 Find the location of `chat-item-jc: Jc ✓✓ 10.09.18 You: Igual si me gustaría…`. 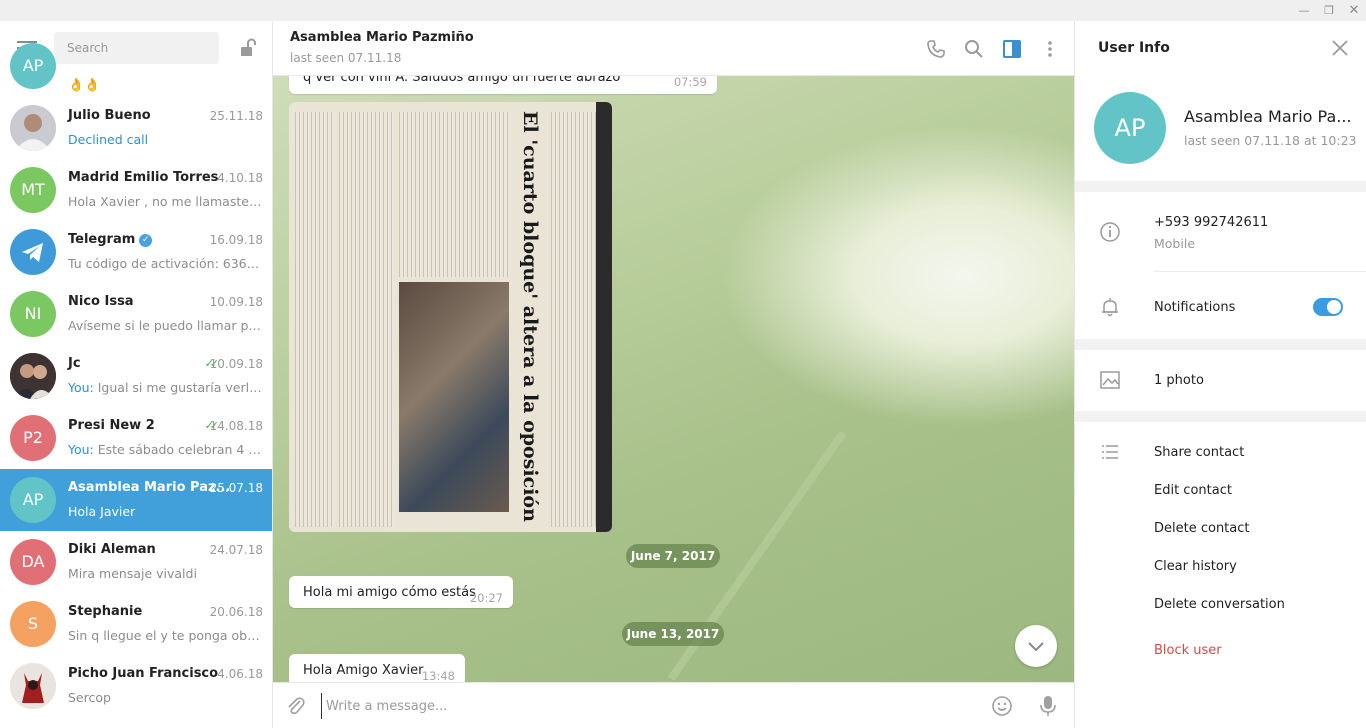

chat-item-jc: Jc ✓✓ 10.09.18 You: Igual si me gustaría… is located at coordinates (136, 376).